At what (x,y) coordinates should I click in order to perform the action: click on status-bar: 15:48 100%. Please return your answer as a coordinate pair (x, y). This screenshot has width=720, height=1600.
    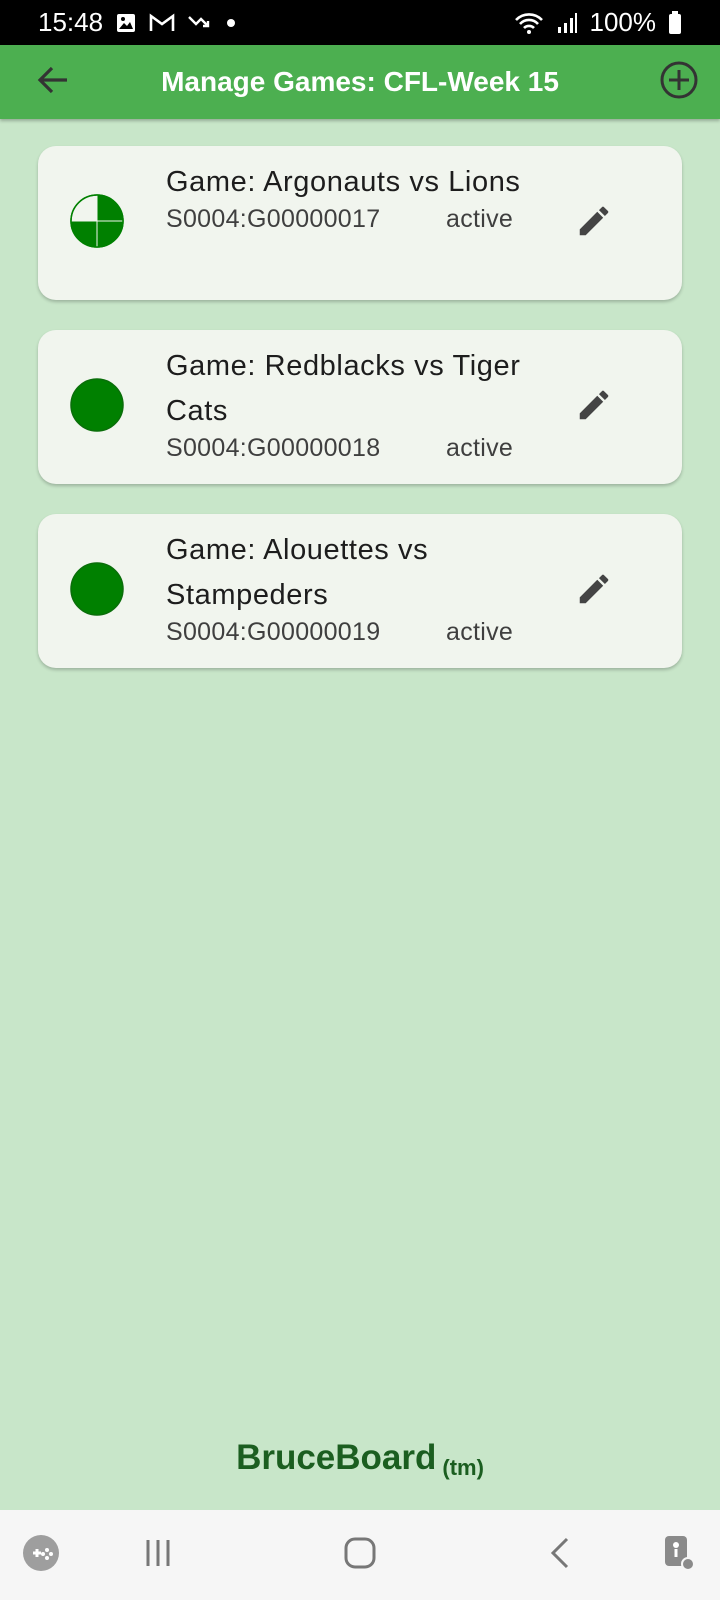
    Looking at the image, I should click on (360, 22).